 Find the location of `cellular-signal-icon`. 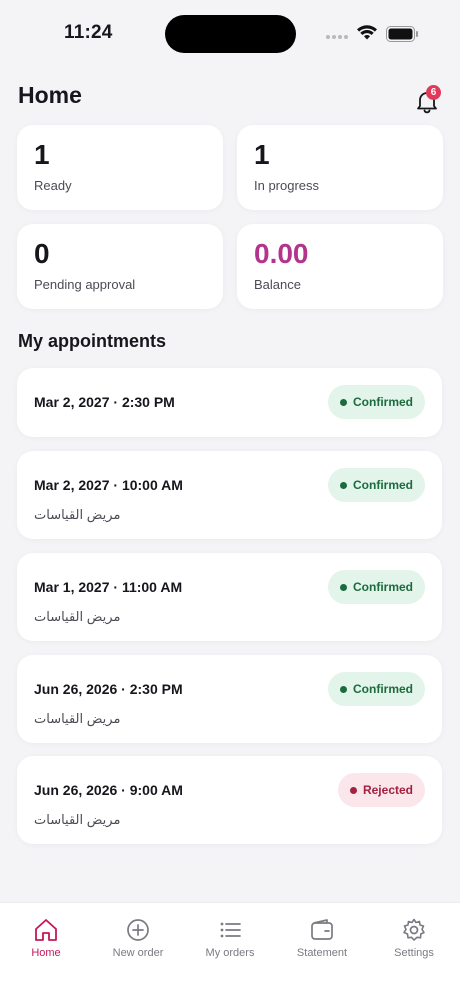

cellular-signal-icon is located at coordinates (337, 37).